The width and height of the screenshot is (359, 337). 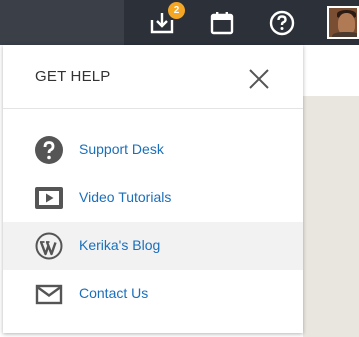 What do you see at coordinates (121, 149) in the screenshot?
I see `support-desk-label: Support Desk` at bounding box center [121, 149].